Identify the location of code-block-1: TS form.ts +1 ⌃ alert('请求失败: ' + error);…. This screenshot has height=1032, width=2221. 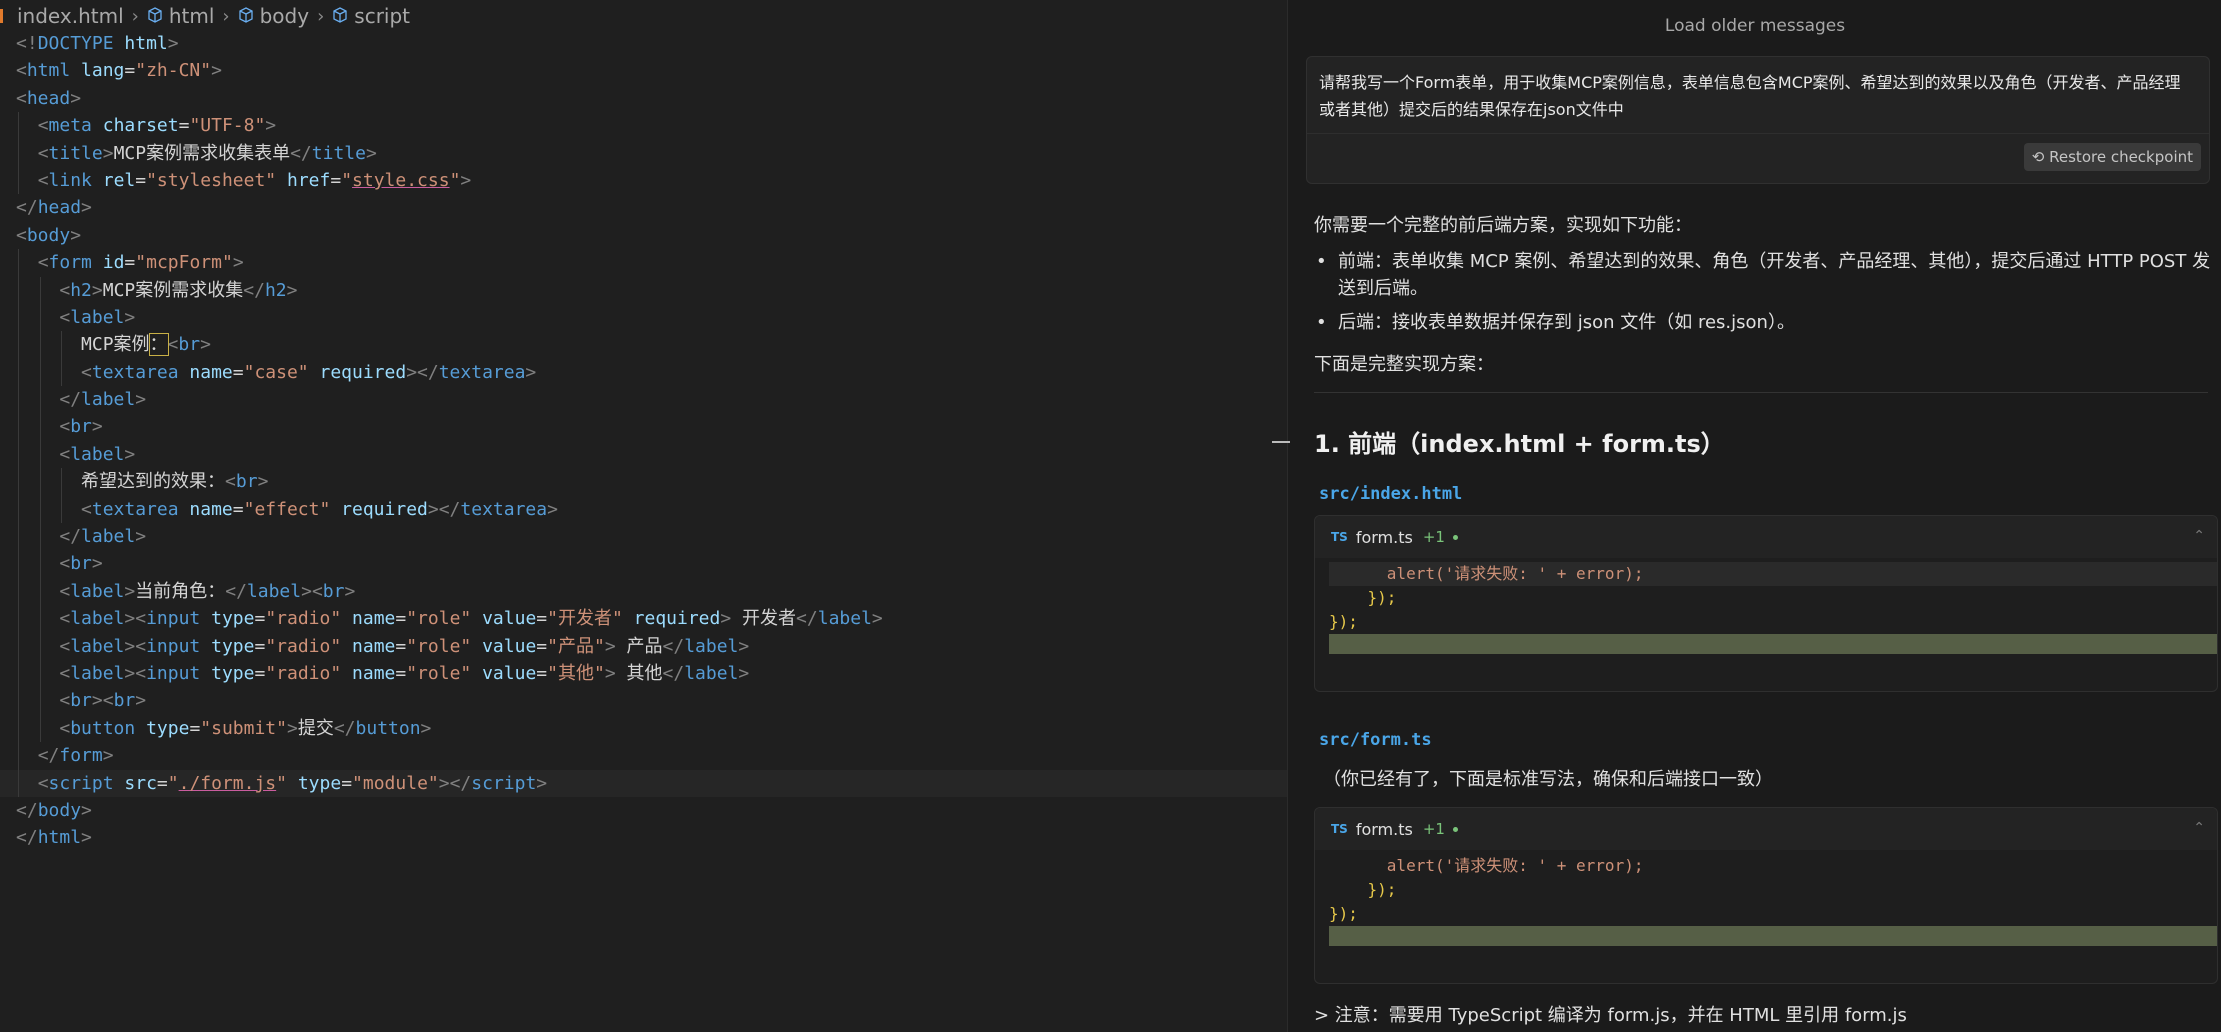
(1766, 603).